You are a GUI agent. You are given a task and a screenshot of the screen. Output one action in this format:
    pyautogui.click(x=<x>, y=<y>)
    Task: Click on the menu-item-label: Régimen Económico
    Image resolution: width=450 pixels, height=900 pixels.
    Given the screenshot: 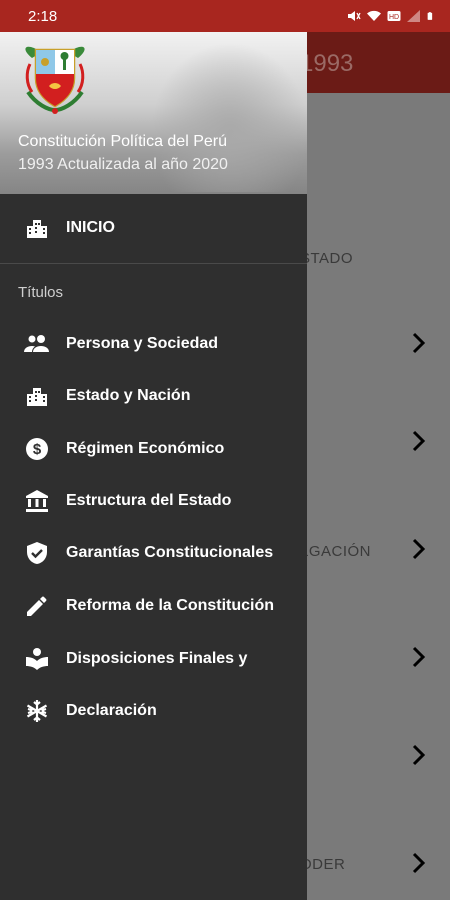 What is the action you would take?
    pyautogui.click(x=145, y=448)
    